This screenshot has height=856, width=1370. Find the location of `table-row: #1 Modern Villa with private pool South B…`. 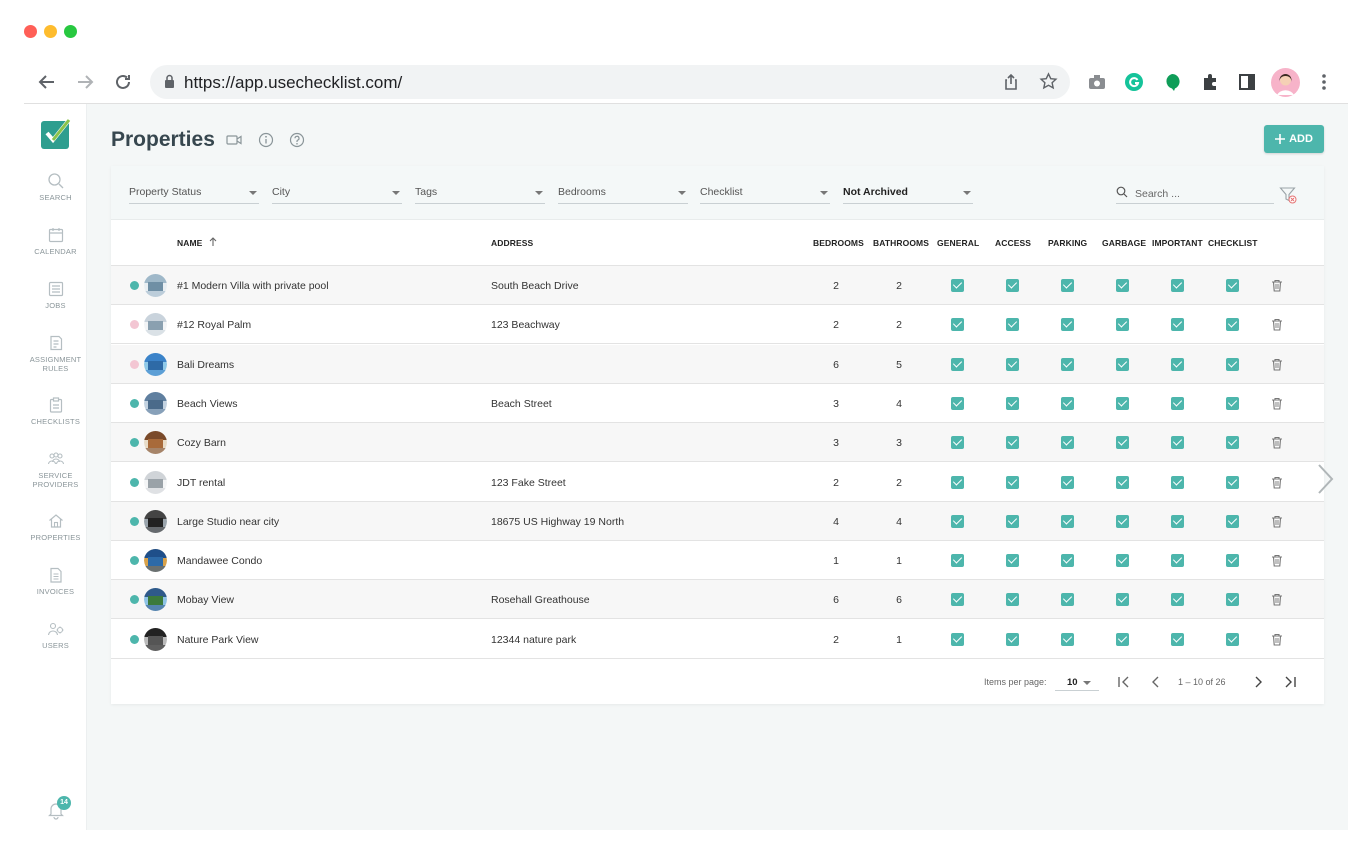

table-row: #1 Modern Villa with private pool South B… is located at coordinates (717, 285).